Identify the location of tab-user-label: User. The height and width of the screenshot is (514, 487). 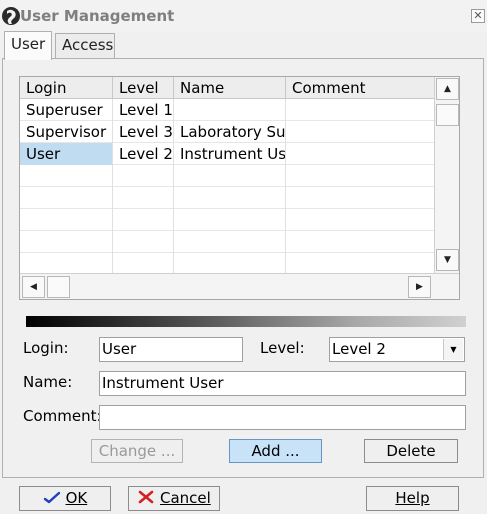
(28, 44).